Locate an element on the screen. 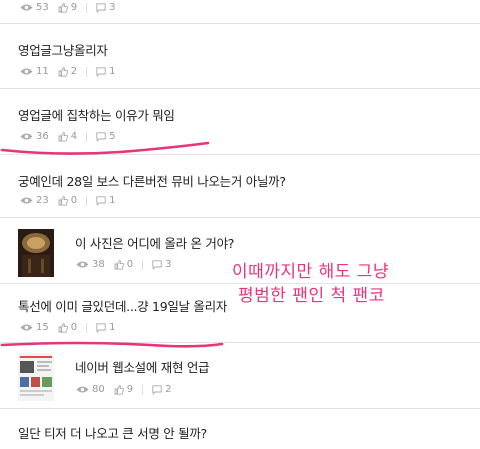 The height and width of the screenshot is (449, 480). views-stat: 53 is located at coordinates (34, 7).